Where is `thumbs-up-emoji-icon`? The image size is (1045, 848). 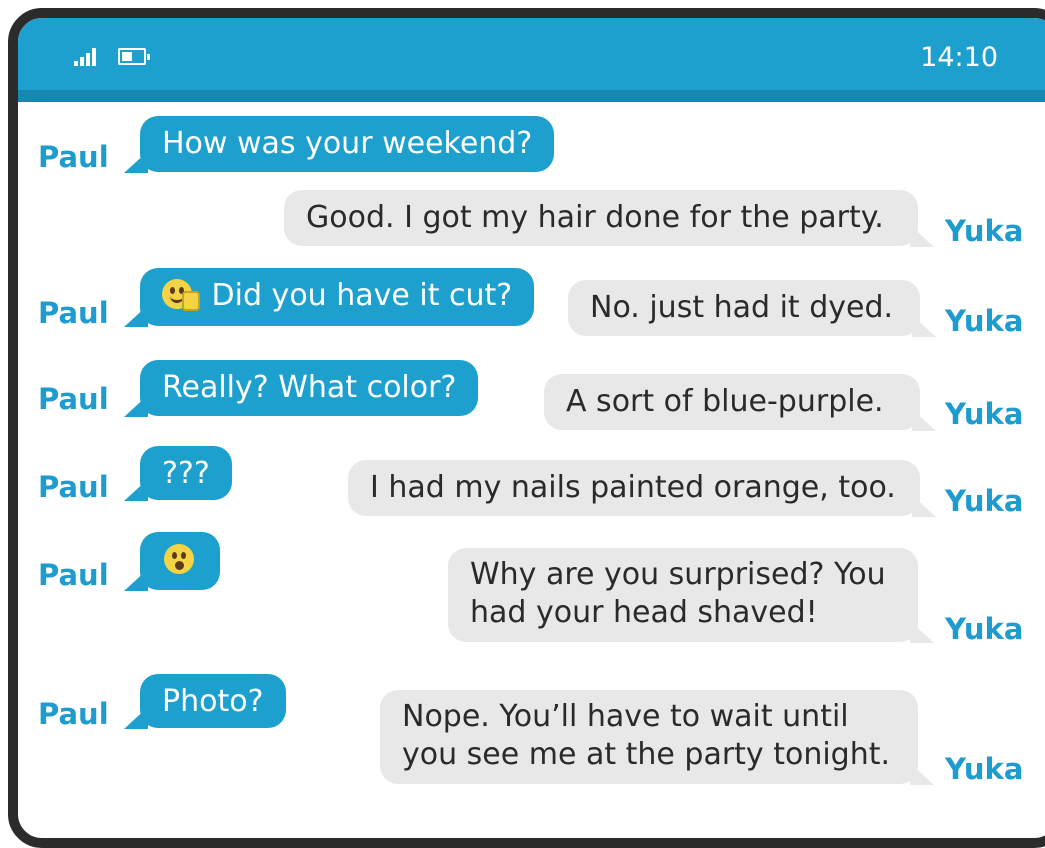
thumbs-up-emoji-icon is located at coordinates (181, 295).